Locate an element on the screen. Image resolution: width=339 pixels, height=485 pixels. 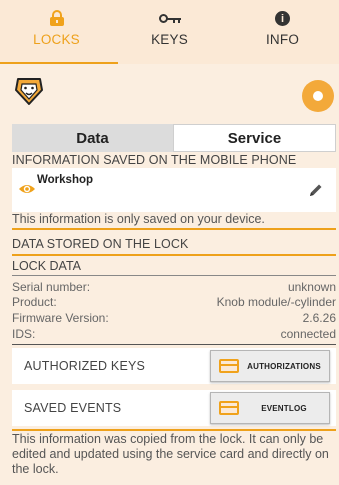
row-value: unknown is located at coordinates (311, 287).